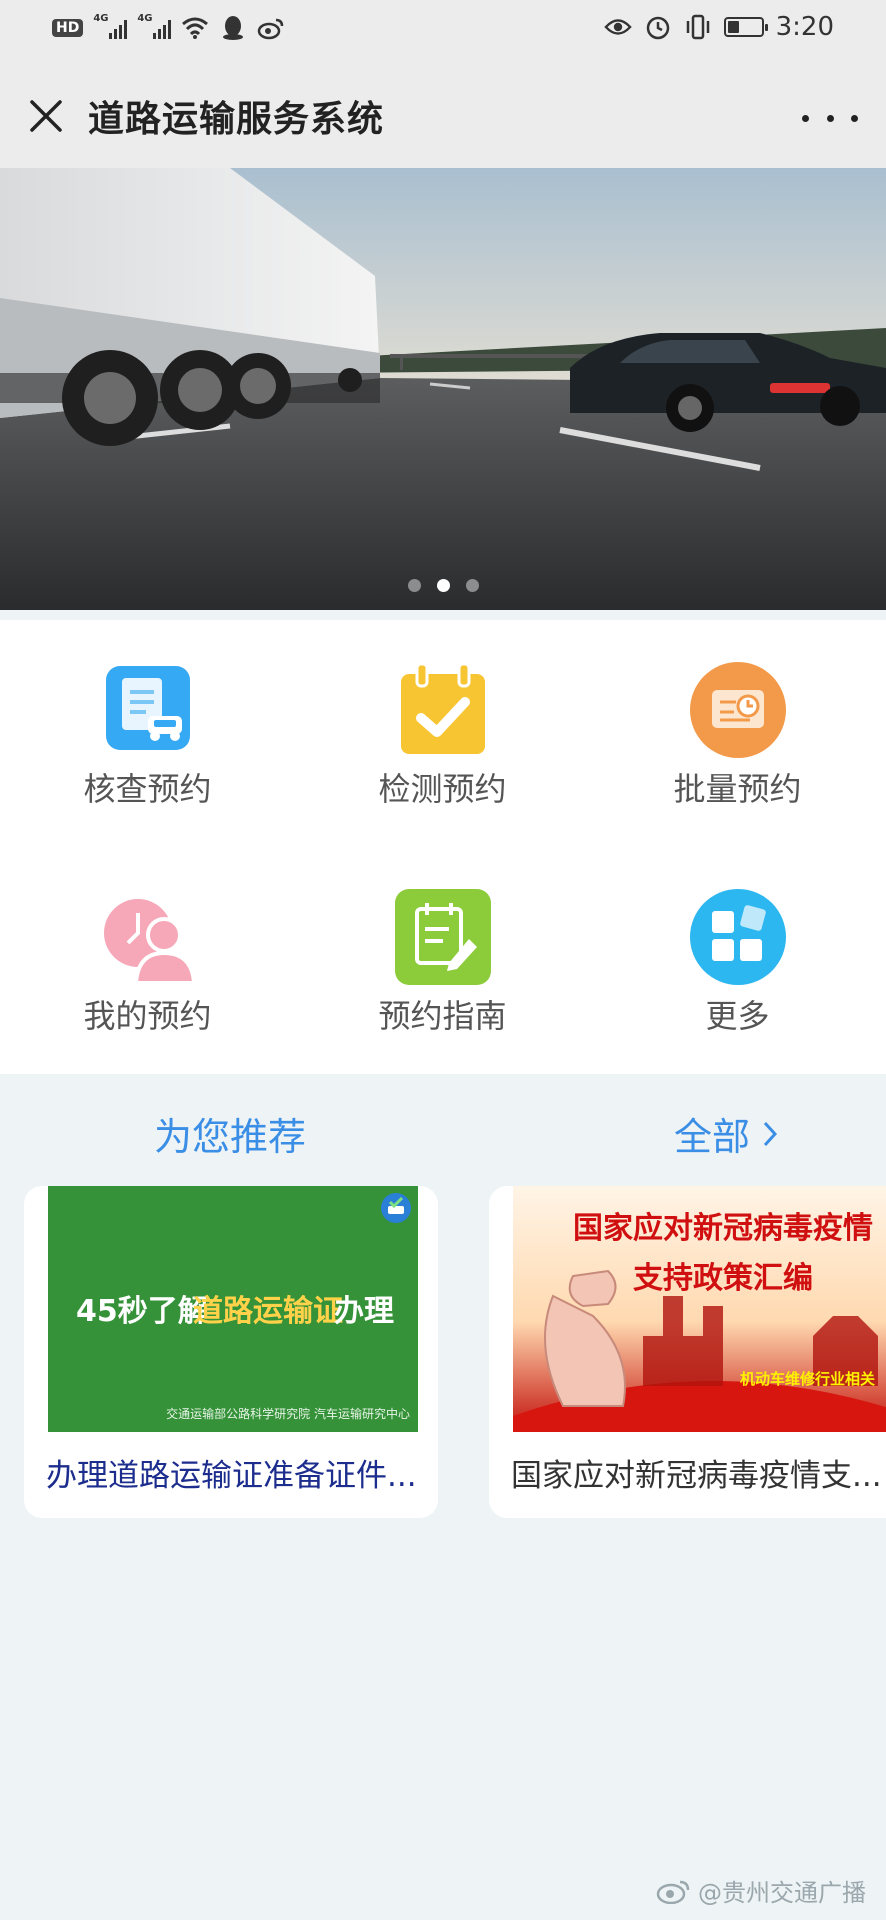  Describe the element at coordinates (723, 1278) in the screenshot. I see `card-image-title-2: 支持政策汇编` at that location.